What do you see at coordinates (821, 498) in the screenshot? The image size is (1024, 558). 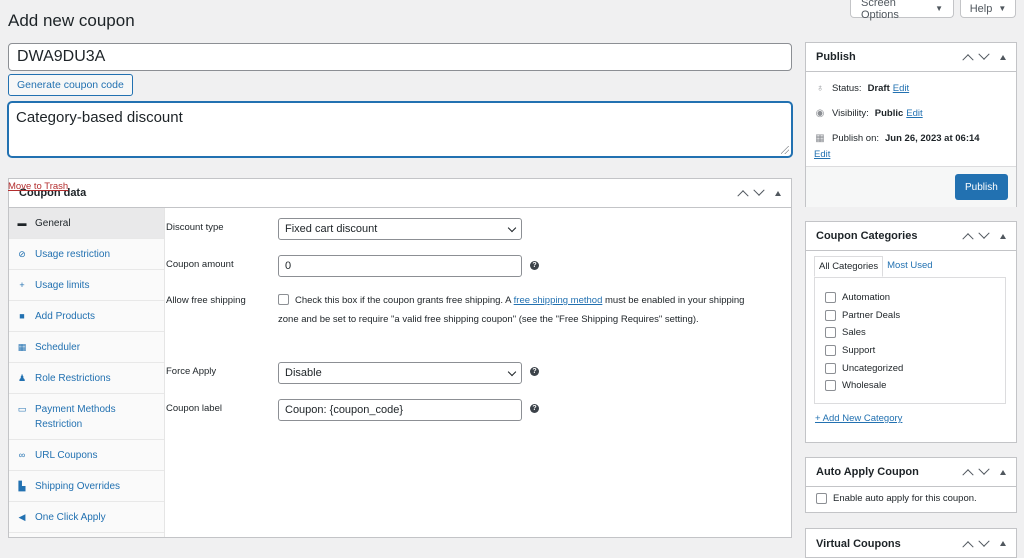 I see `auto-apply-checkbox` at bounding box center [821, 498].